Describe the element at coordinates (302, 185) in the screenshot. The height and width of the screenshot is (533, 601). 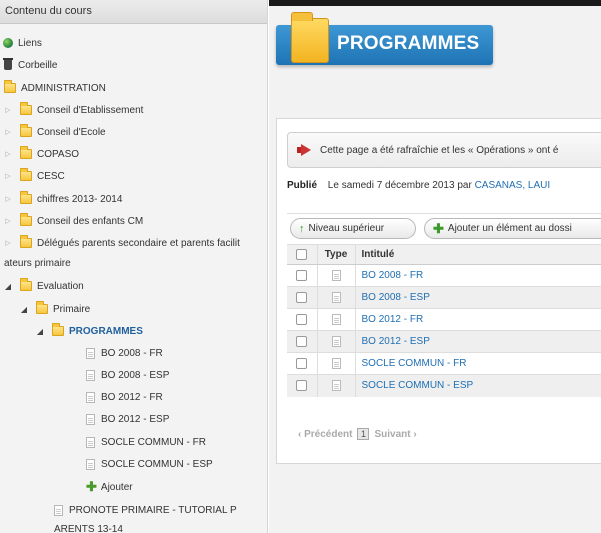
I see `published-label: Publié` at that location.